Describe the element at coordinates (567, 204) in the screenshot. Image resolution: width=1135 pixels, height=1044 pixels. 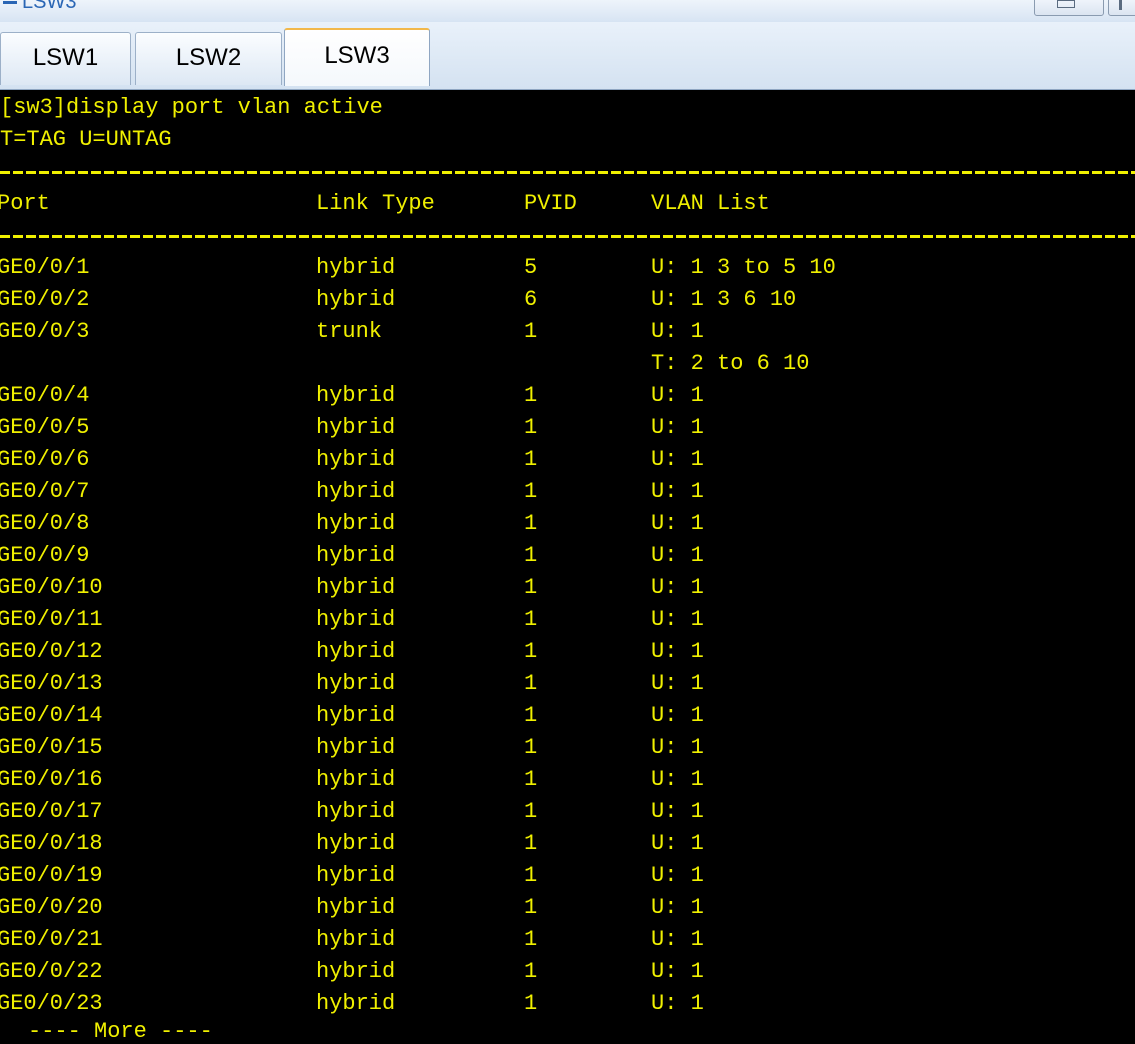
I see `table-header: Port Link Type PVID VLAN List` at that location.